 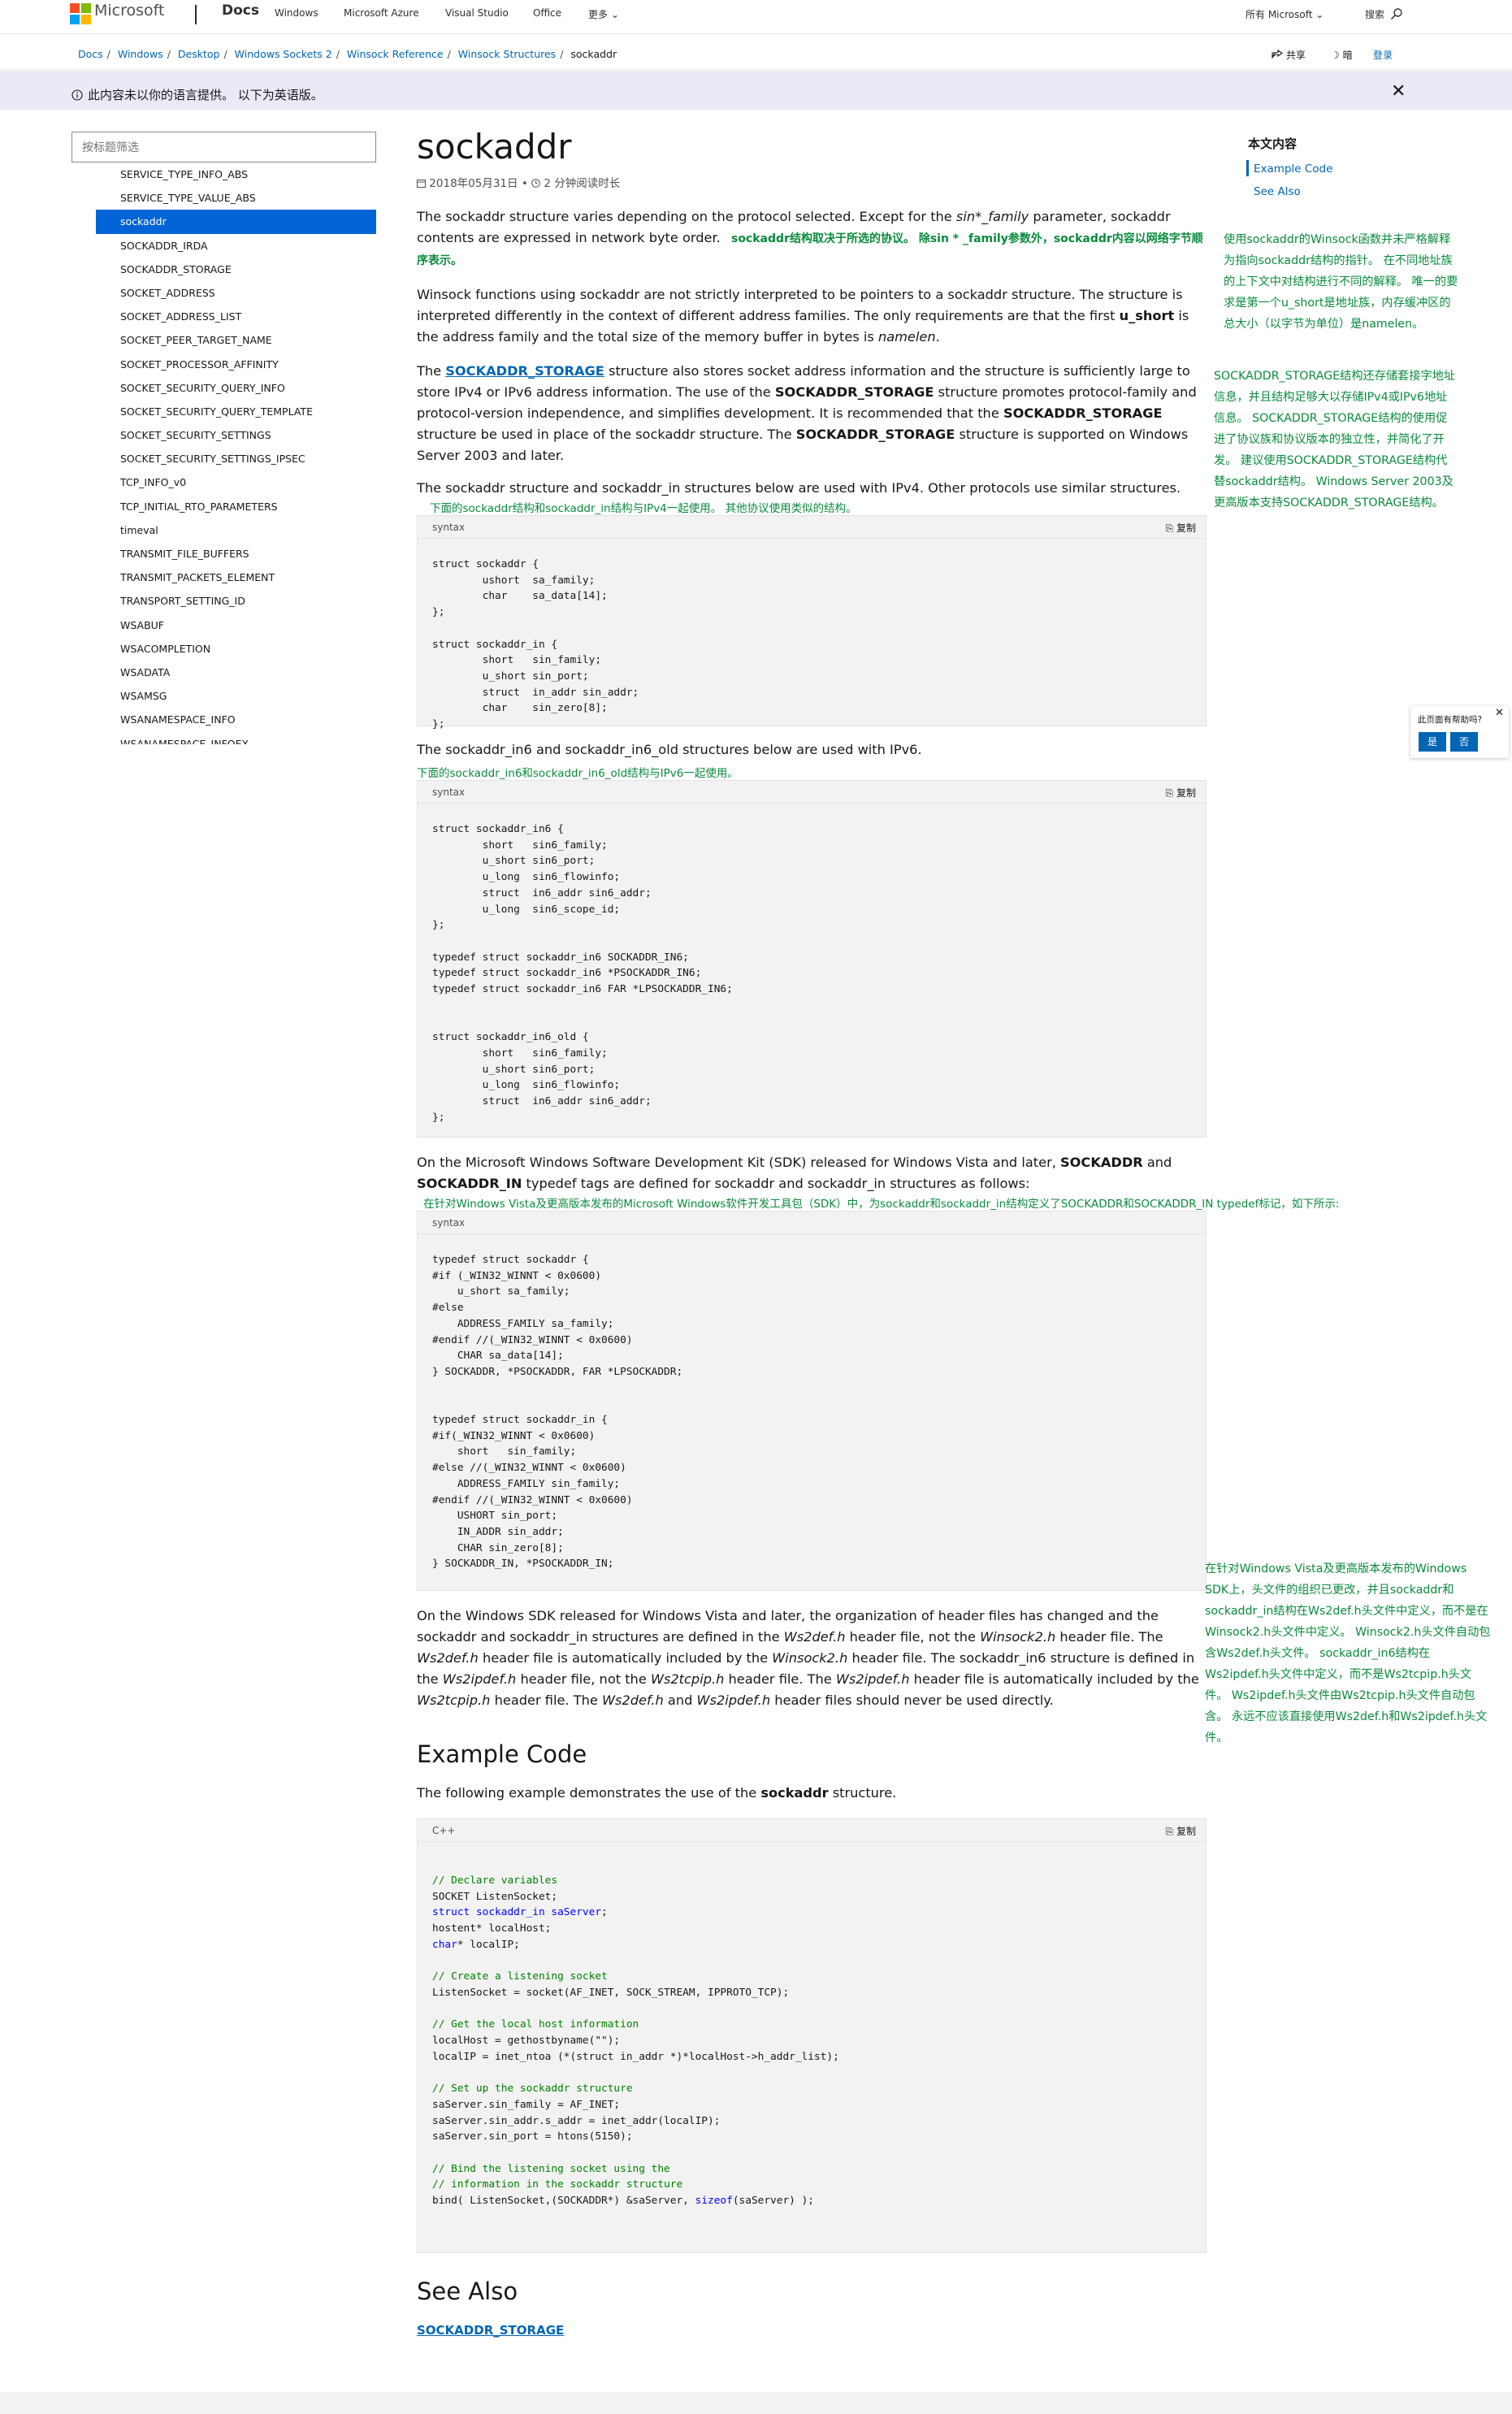 I want to click on code-header: syntax ⎘ 复制, so click(x=812, y=792).